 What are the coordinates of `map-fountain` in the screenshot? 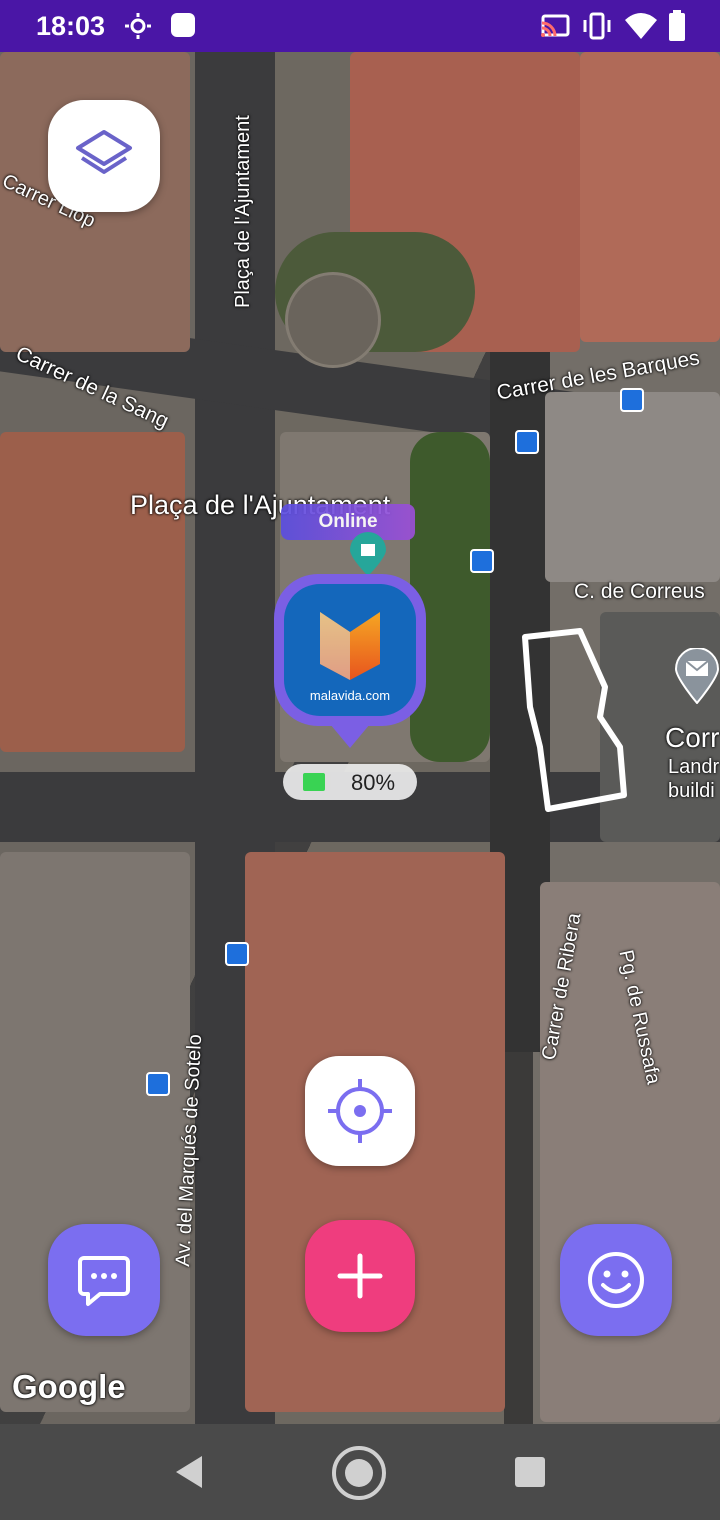 It's located at (333, 320).